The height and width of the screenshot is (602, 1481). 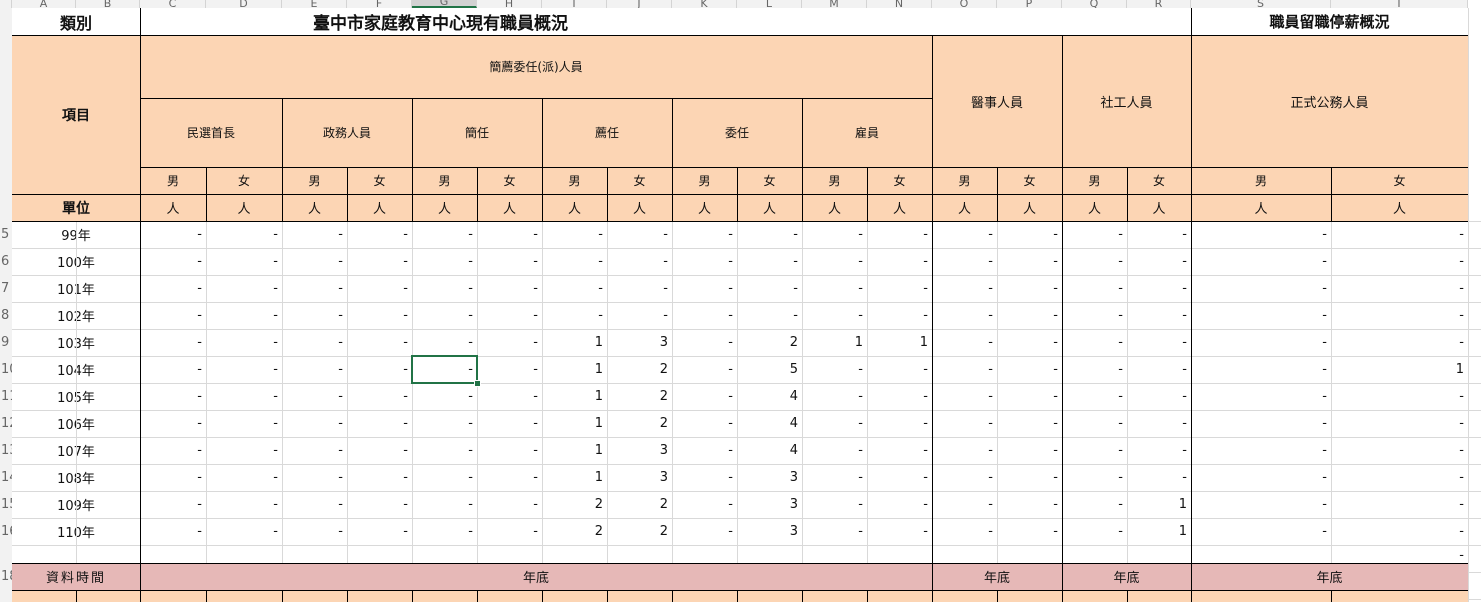 I want to click on row-number: 13, so click(x=6, y=450).